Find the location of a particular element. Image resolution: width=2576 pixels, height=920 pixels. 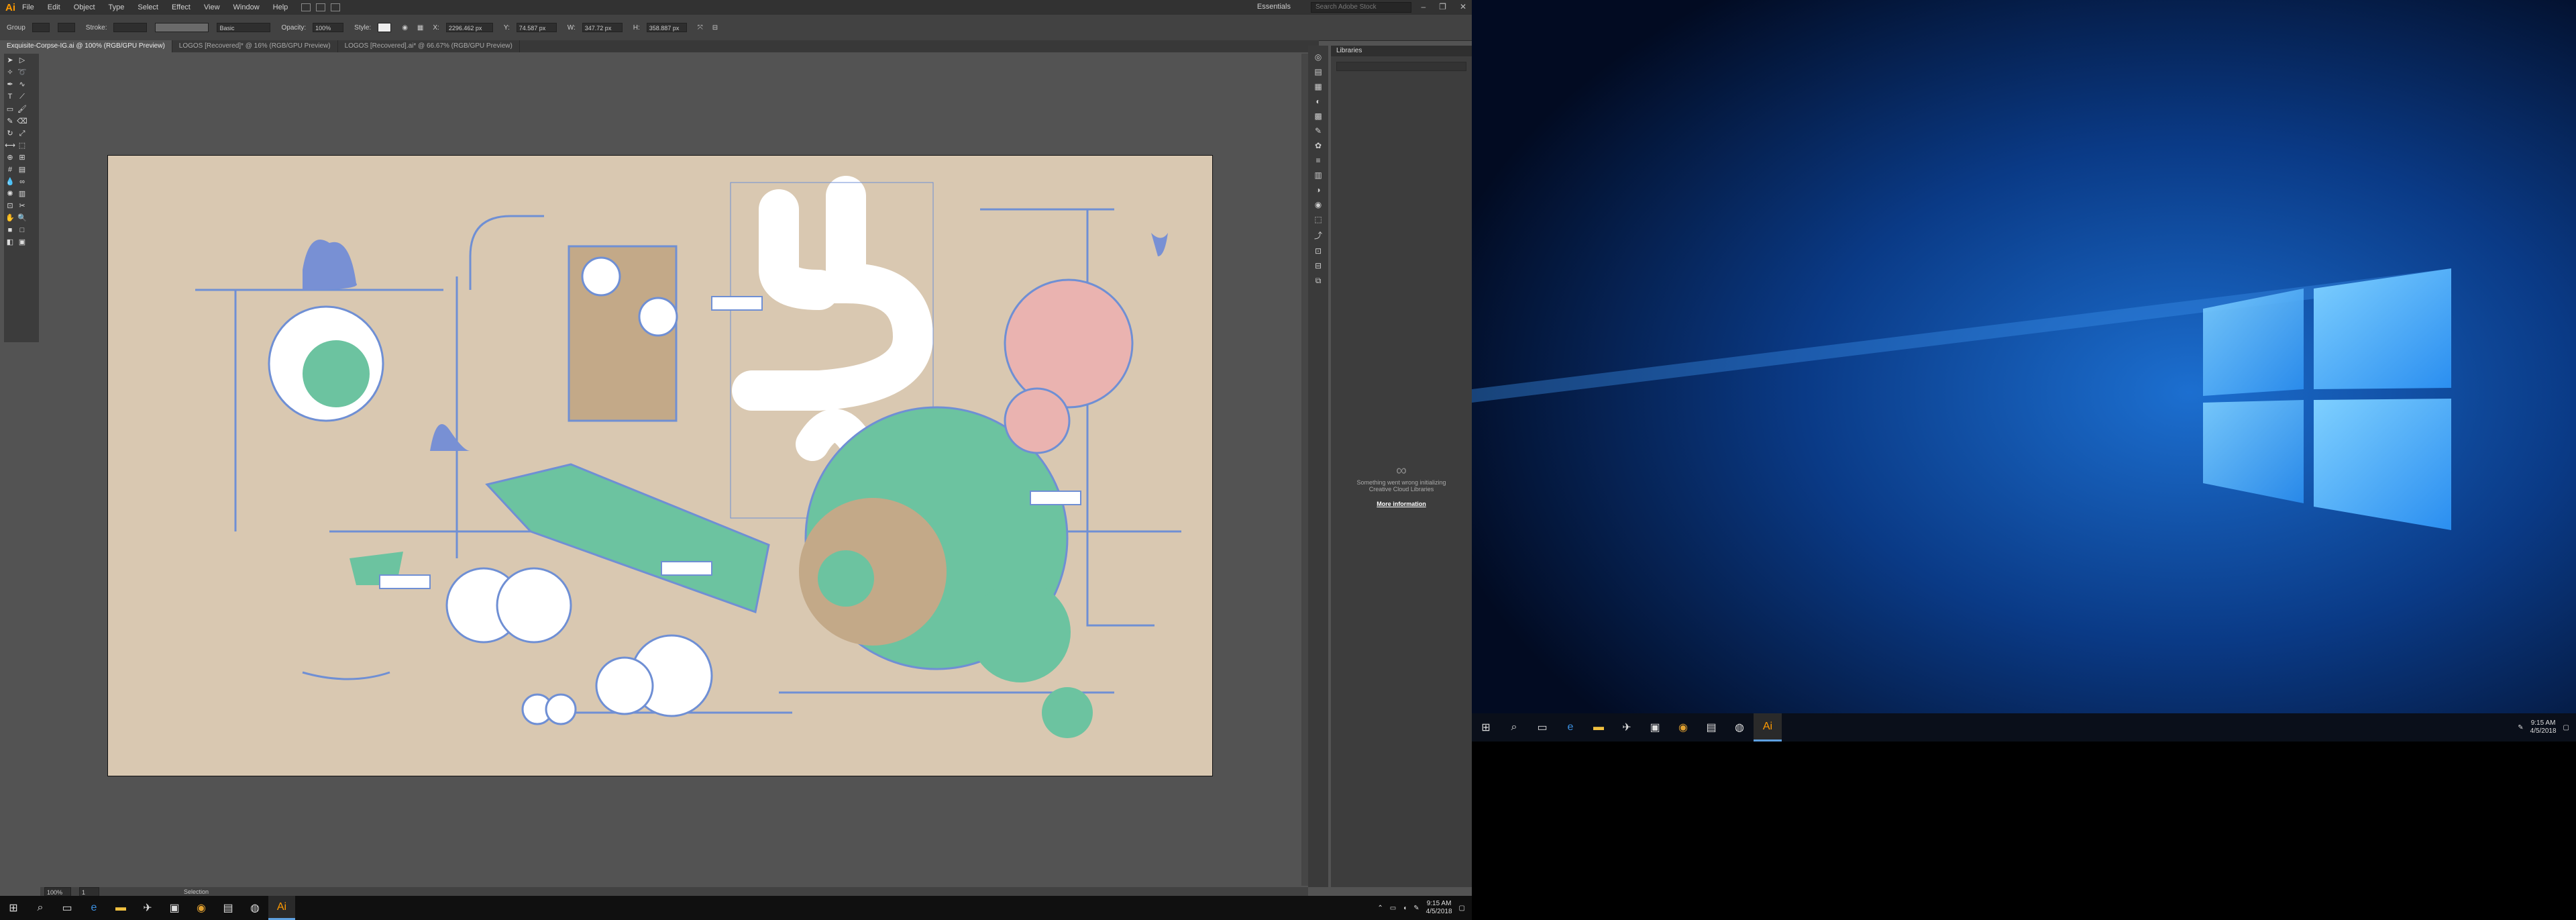

menu-edit: Edit is located at coordinates (54, 7).